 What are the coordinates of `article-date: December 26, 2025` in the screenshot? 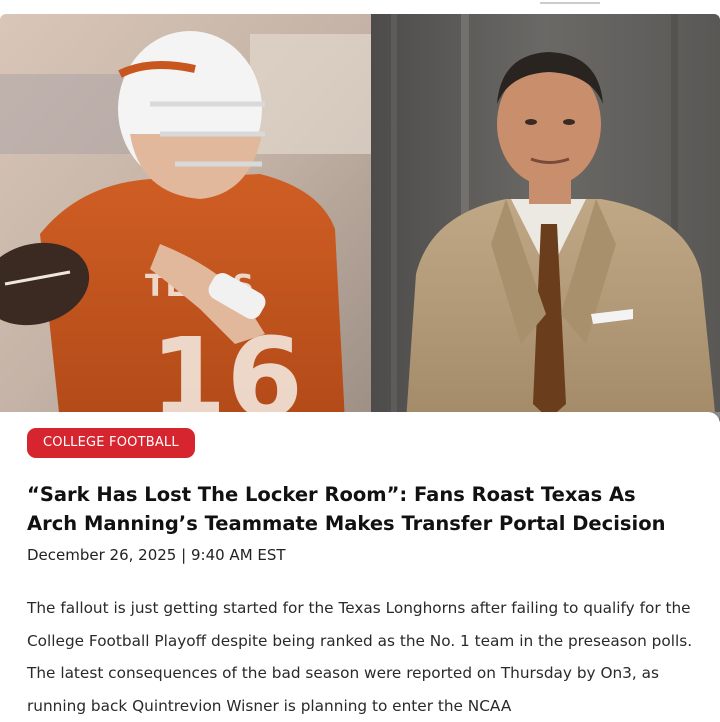 It's located at (102, 555).